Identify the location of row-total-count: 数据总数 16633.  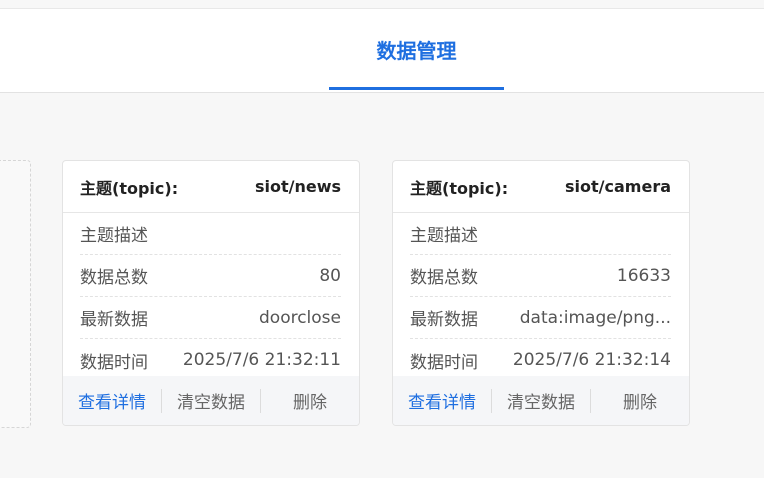
(540, 276).